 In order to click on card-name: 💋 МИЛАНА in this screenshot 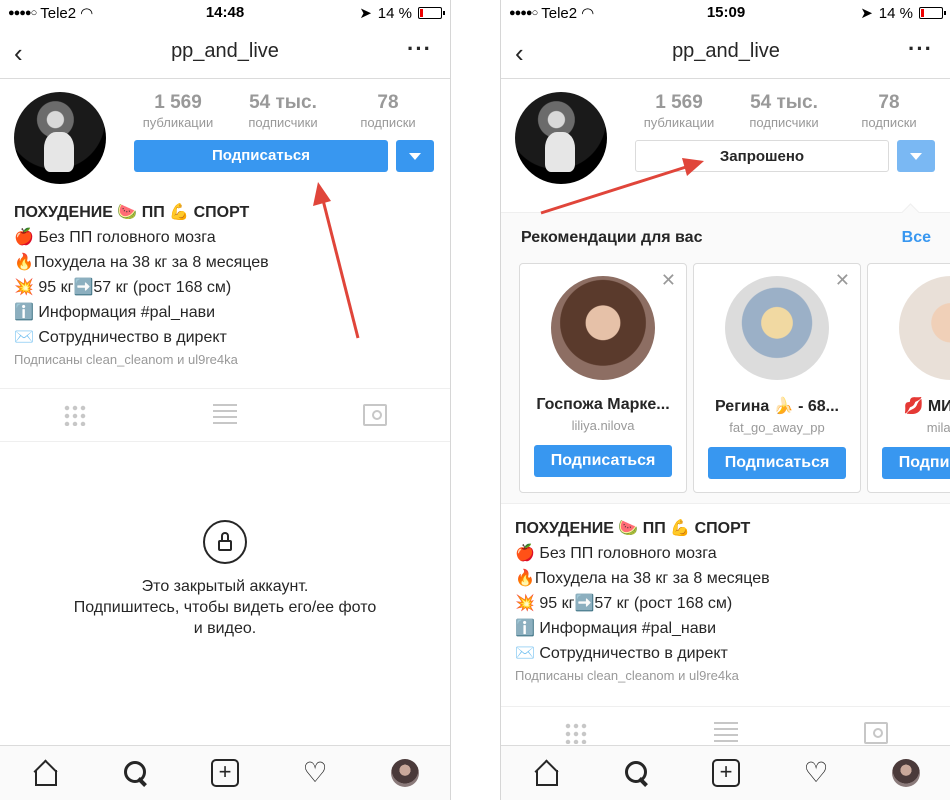, I will do `click(926, 406)`.